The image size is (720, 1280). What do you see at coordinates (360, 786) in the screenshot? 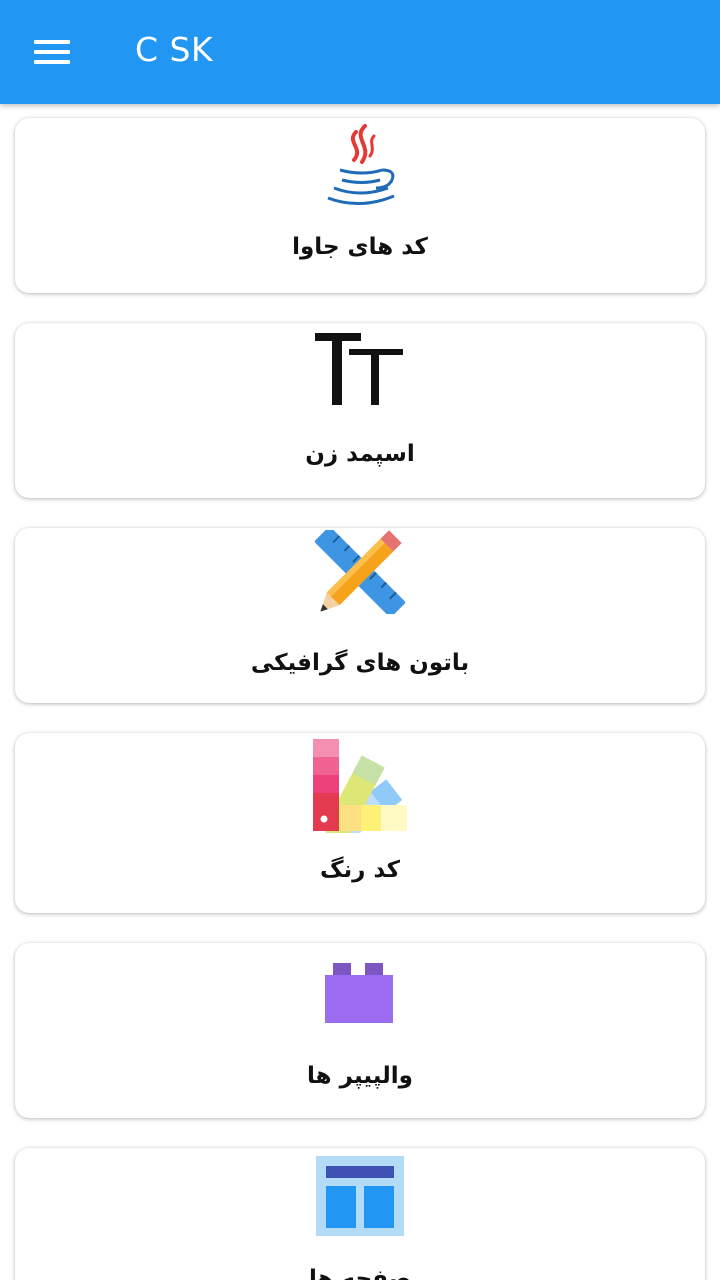
I see `color-palette-icon` at bounding box center [360, 786].